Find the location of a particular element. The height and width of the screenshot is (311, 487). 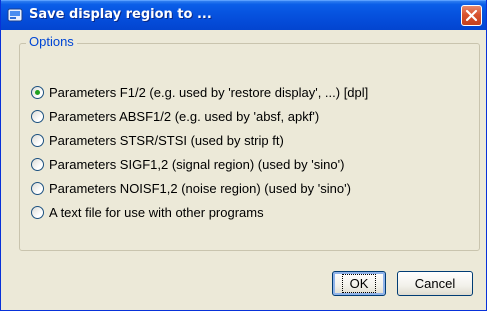

cancel-button: Cancel is located at coordinates (435, 283).